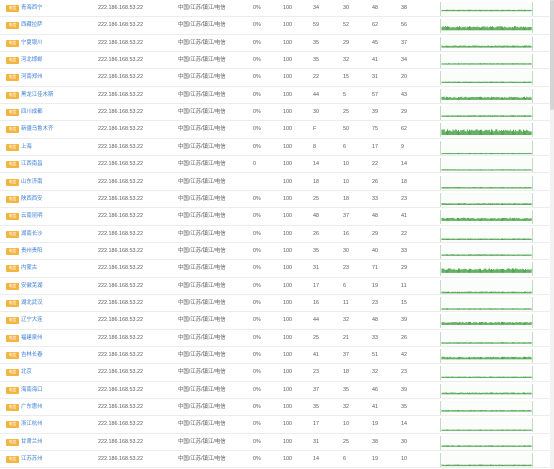  Describe the element at coordinates (32, 390) in the screenshot. I see `node-location-link: 海南海口` at that location.